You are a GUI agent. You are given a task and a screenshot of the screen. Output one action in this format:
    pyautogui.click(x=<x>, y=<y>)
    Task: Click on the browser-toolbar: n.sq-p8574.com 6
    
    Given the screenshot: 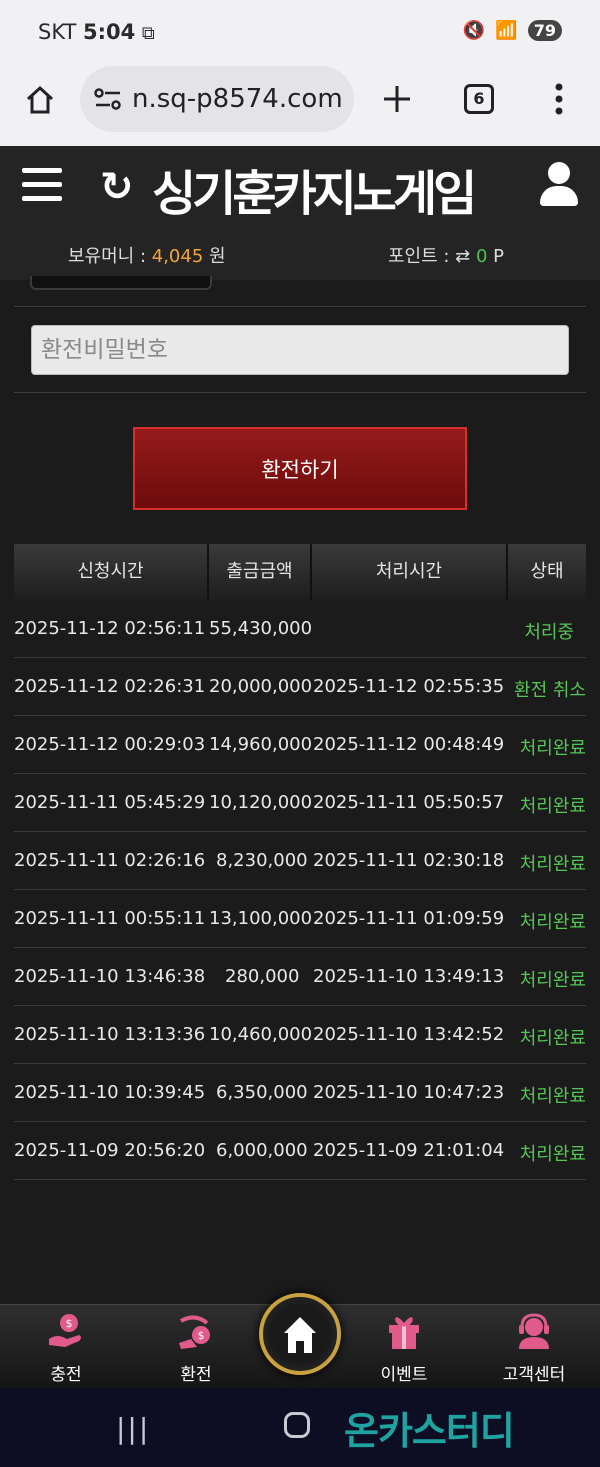 What is the action you would take?
    pyautogui.click(x=300, y=104)
    